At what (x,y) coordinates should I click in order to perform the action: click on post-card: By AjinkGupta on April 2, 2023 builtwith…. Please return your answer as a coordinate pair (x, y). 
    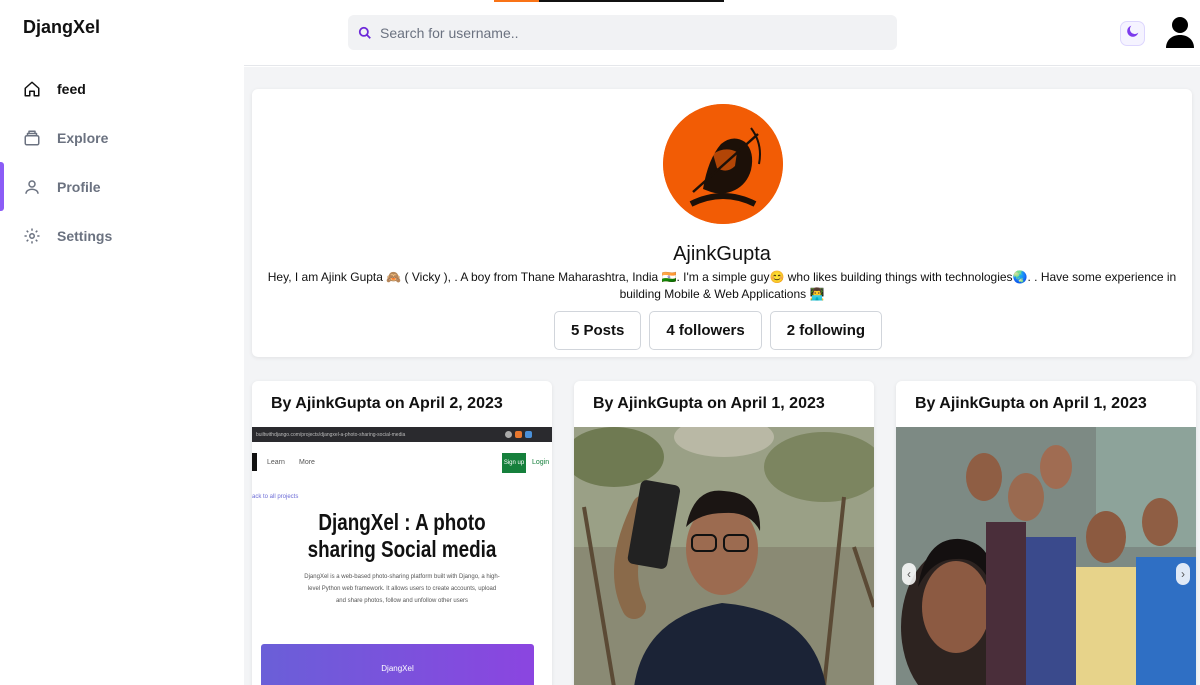
    Looking at the image, I should click on (402, 533).